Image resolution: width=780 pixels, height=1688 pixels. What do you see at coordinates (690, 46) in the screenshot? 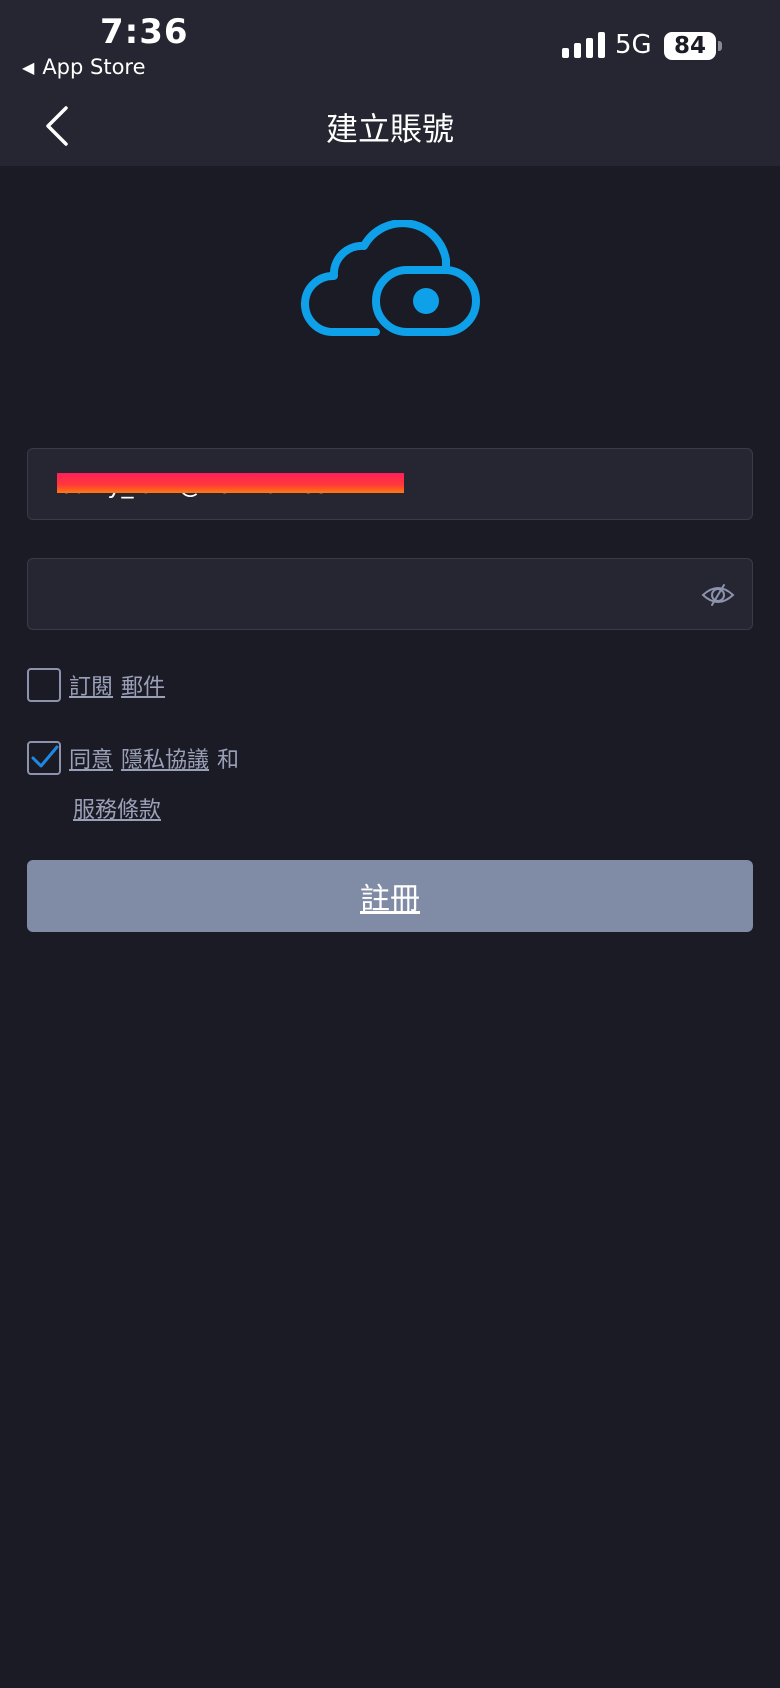
I see `battery-icon: 84` at bounding box center [690, 46].